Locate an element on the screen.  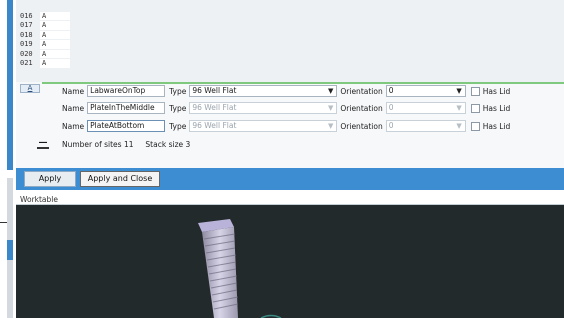
left-tick is located at coordinates (3, 222).